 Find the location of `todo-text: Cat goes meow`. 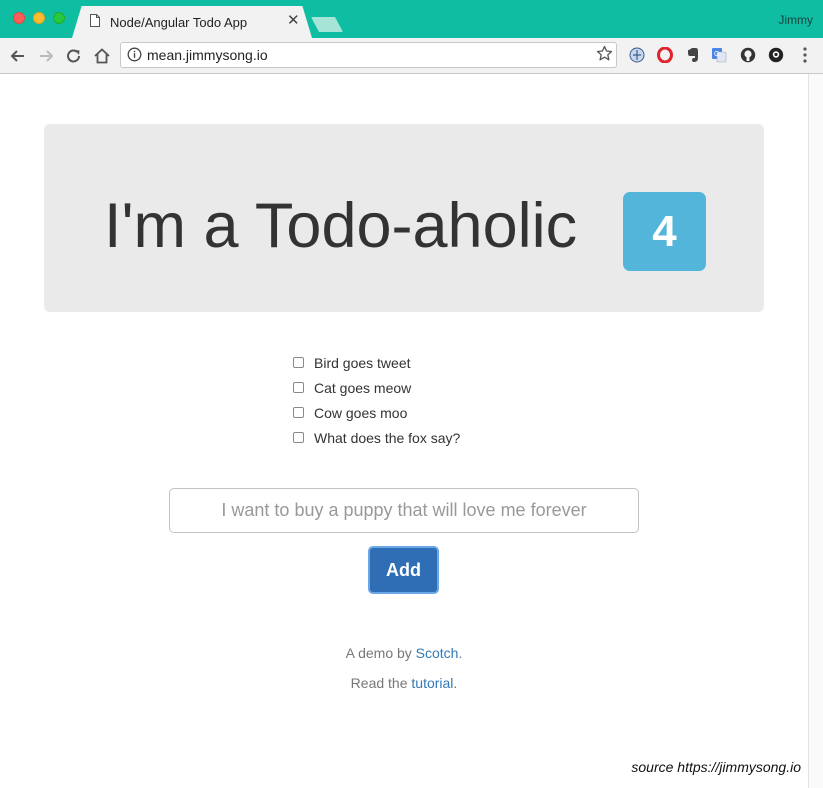

todo-text: Cat goes meow is located at coordinates (363, 388).